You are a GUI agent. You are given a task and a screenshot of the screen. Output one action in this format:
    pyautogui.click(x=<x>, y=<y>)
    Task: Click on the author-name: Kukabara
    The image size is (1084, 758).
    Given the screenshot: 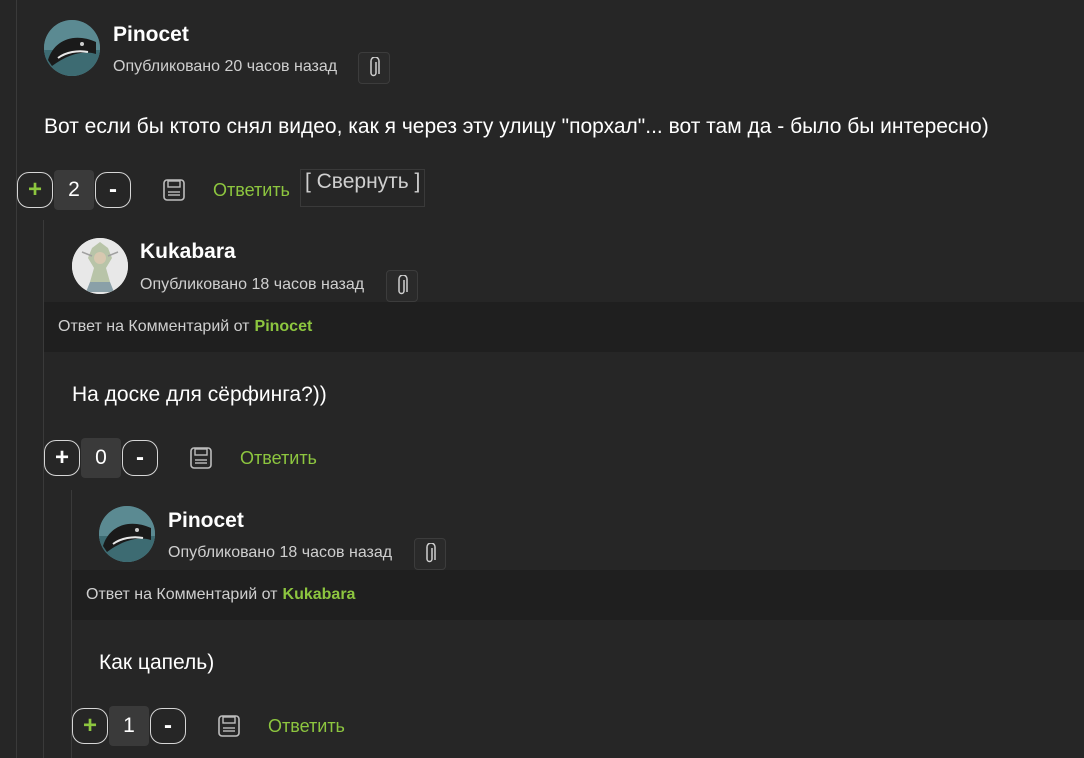 What is the action you would take?
    pyautogui.click(x=188, y=252)
    